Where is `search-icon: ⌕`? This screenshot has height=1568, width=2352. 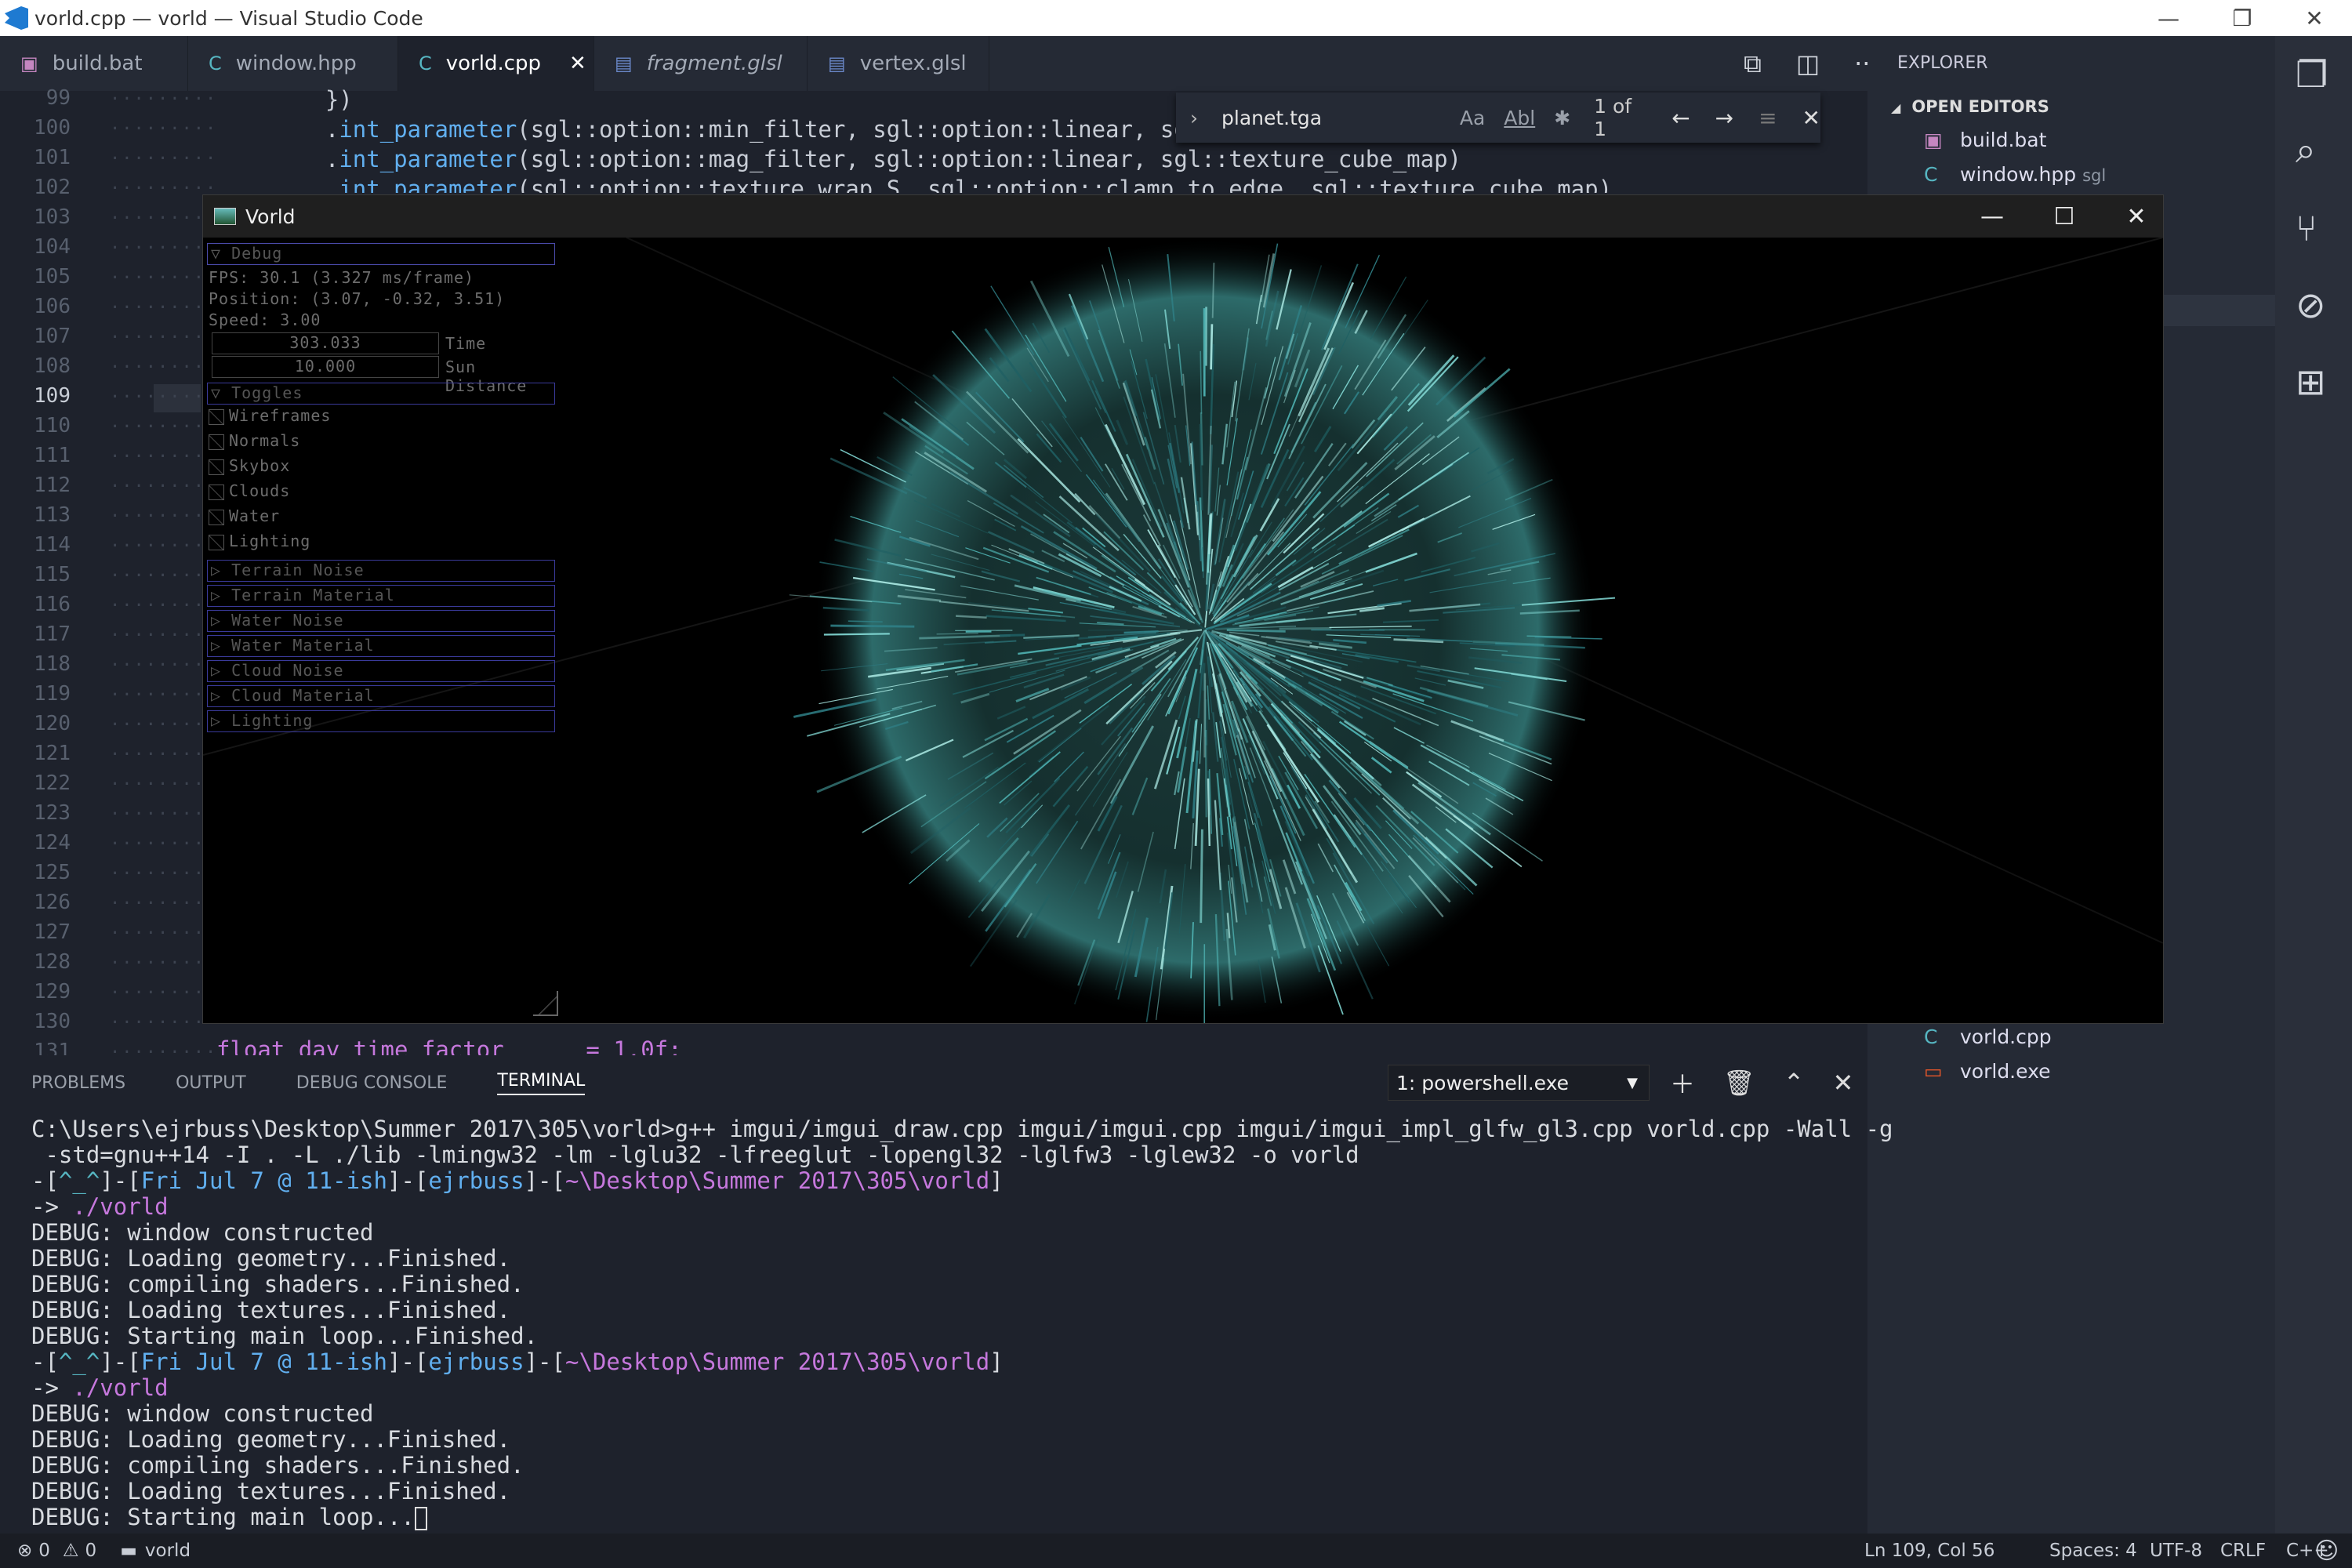
search-icon: ⌕ is located at coordinates (2306, 150).